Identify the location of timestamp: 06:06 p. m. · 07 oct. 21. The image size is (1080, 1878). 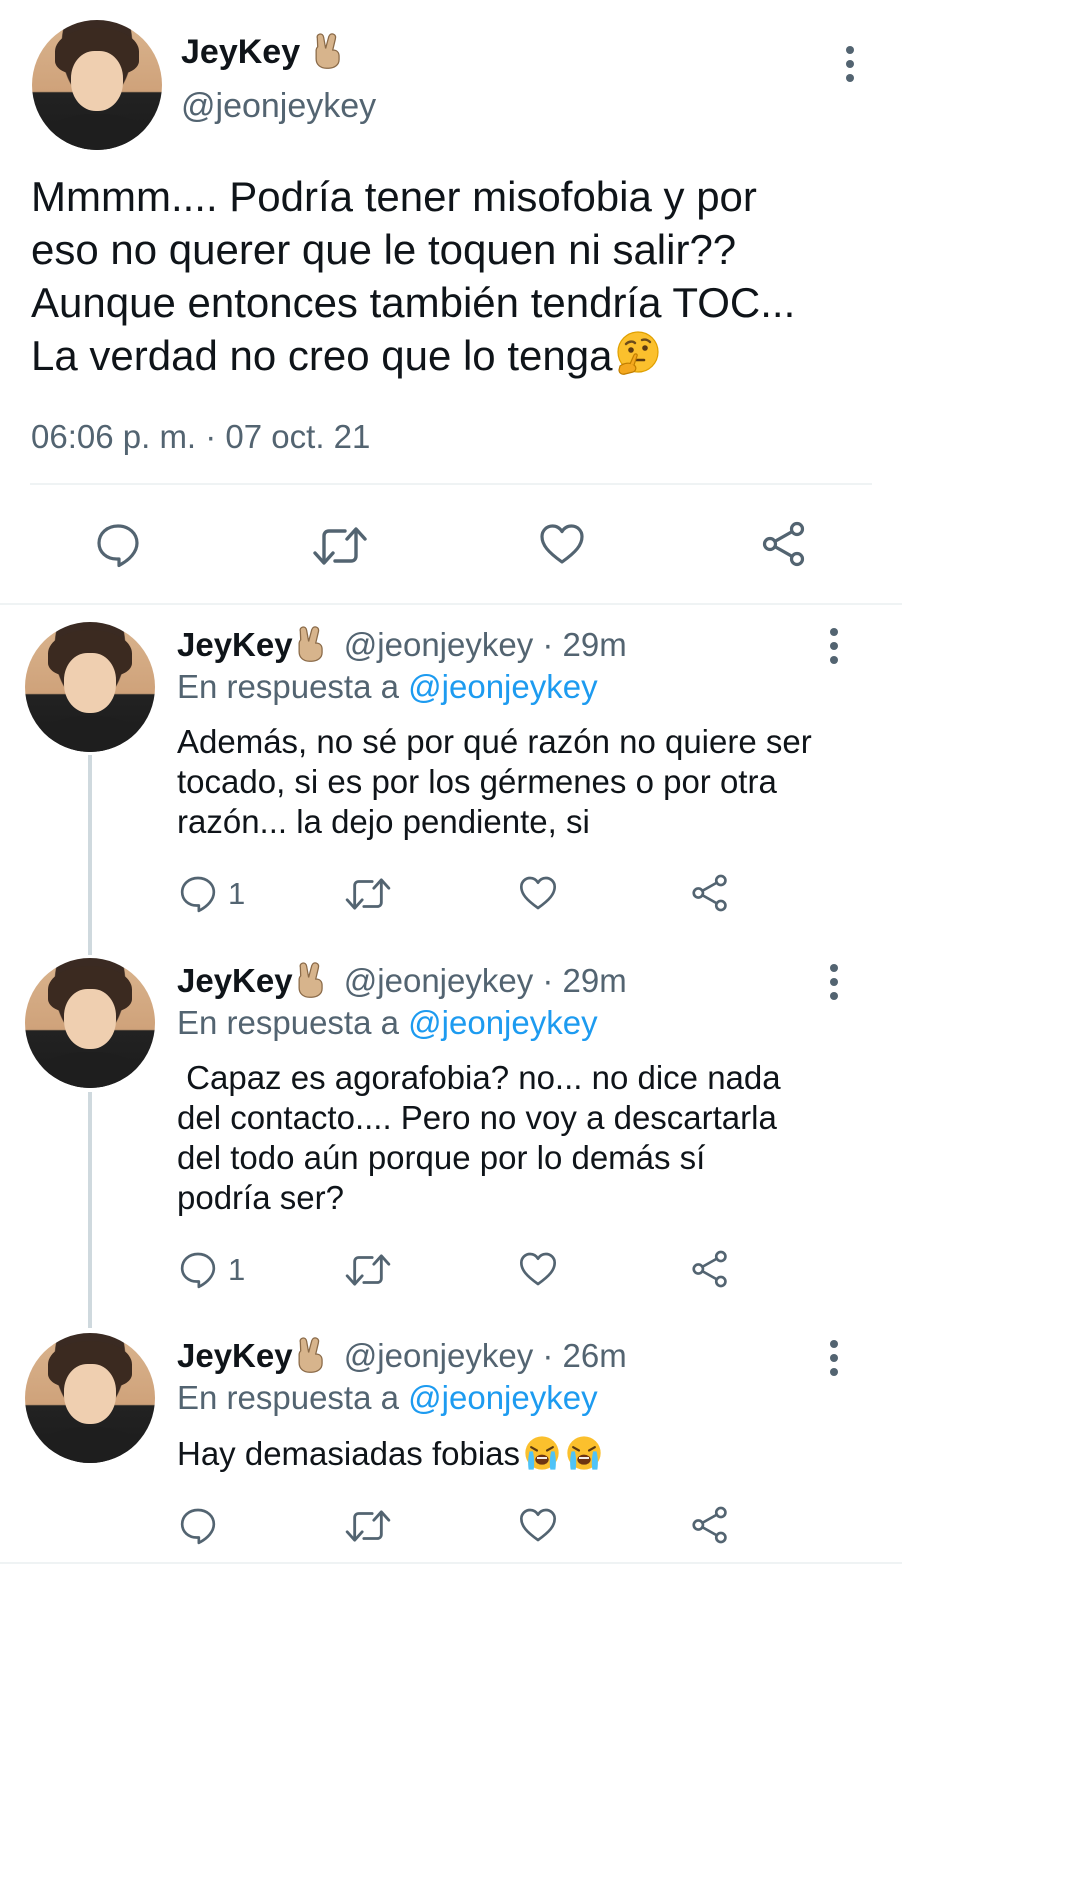
(200, 437).